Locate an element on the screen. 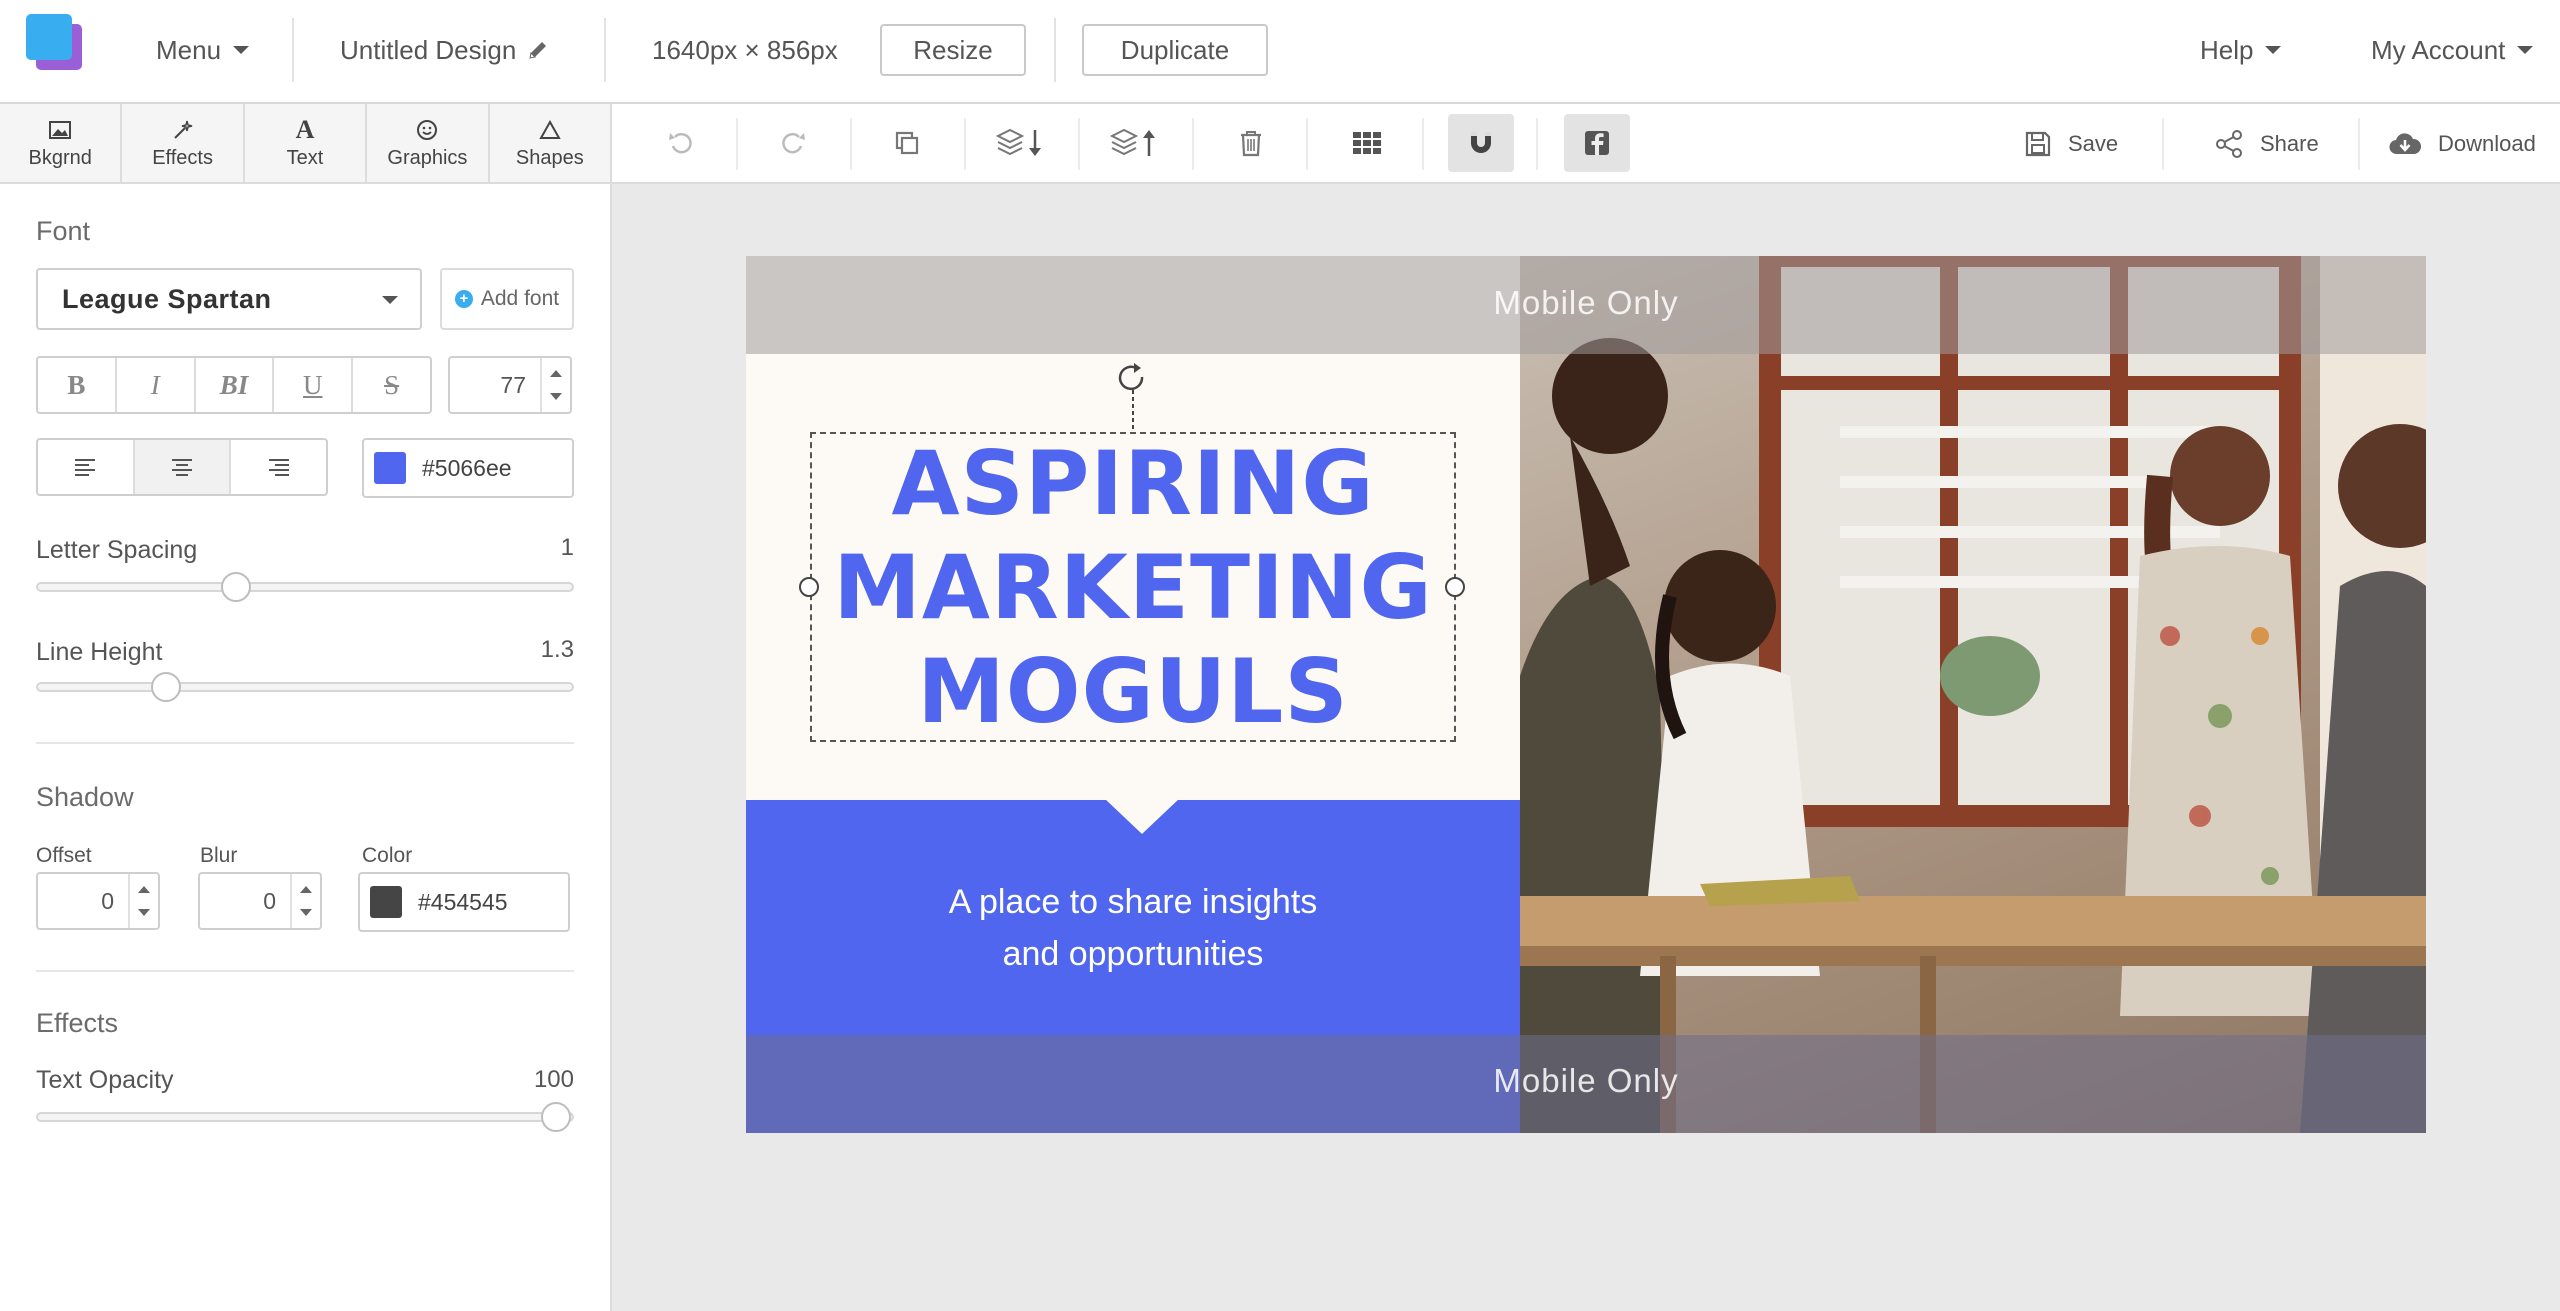 The width and height of the screenshot is (2560, 1311). text-opacity-slider is located at coordinates (305, 1117).